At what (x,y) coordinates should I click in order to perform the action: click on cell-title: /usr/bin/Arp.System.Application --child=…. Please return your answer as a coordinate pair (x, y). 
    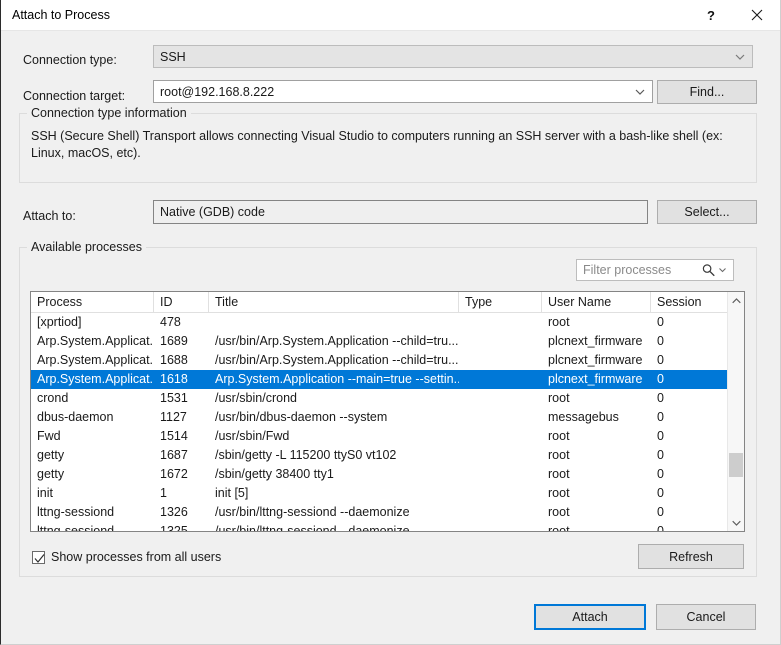
    Looking at the image, I should click on (337, 341).